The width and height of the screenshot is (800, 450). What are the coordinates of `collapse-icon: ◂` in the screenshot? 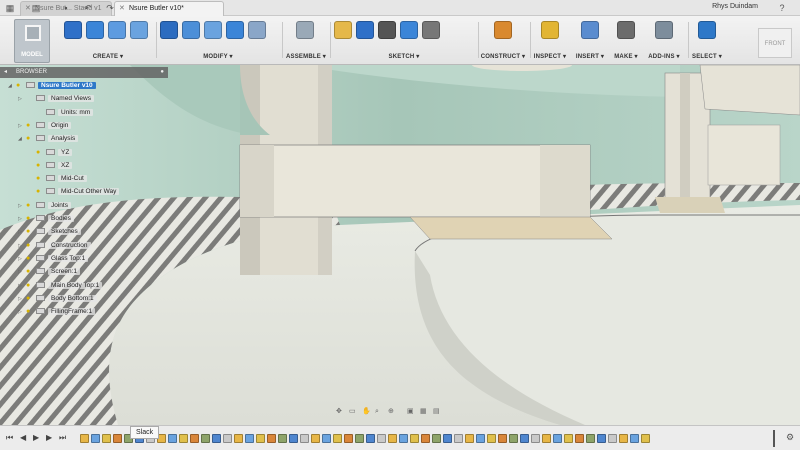 It's located at (5, 72).